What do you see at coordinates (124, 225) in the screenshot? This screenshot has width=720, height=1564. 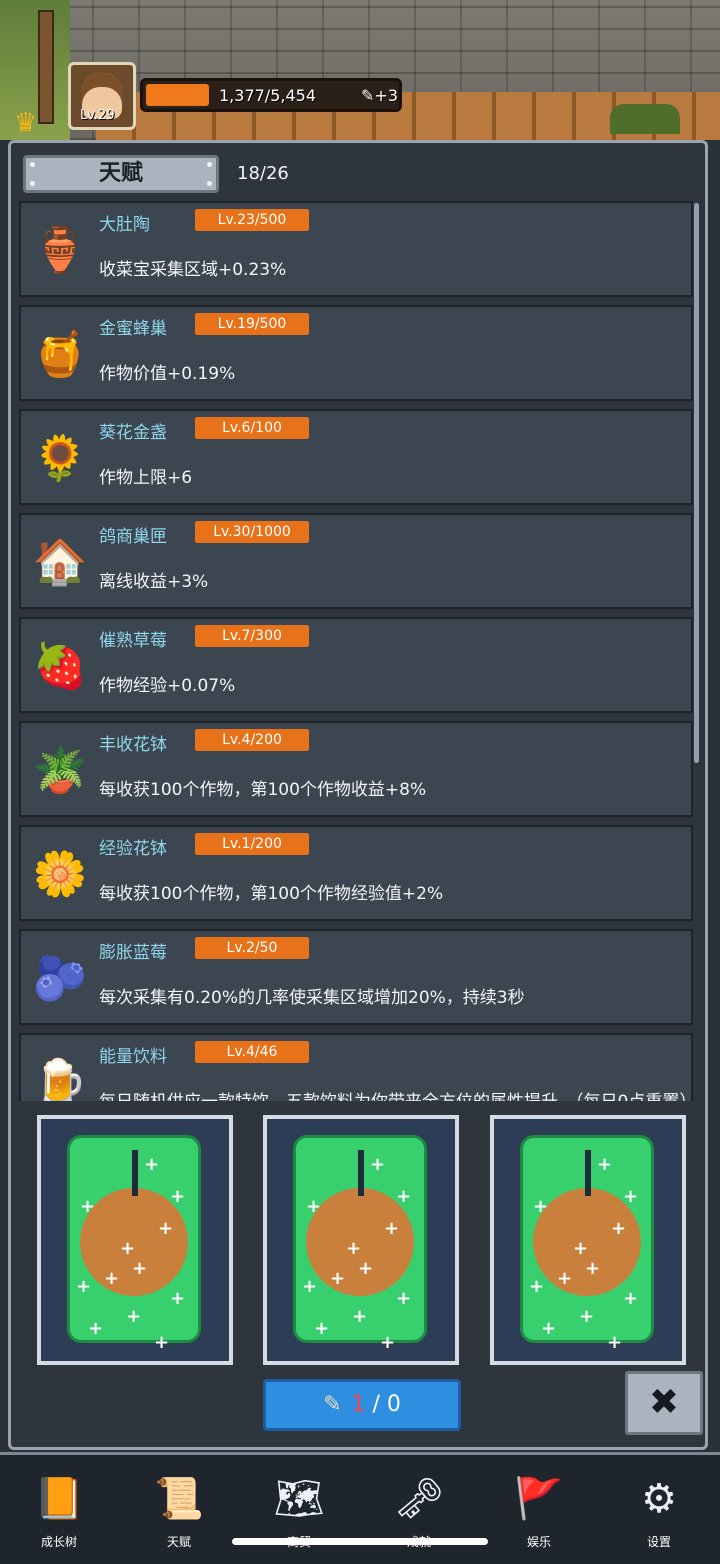 I see `talent-name: 大肚陶` at bounding box center [124, 225].